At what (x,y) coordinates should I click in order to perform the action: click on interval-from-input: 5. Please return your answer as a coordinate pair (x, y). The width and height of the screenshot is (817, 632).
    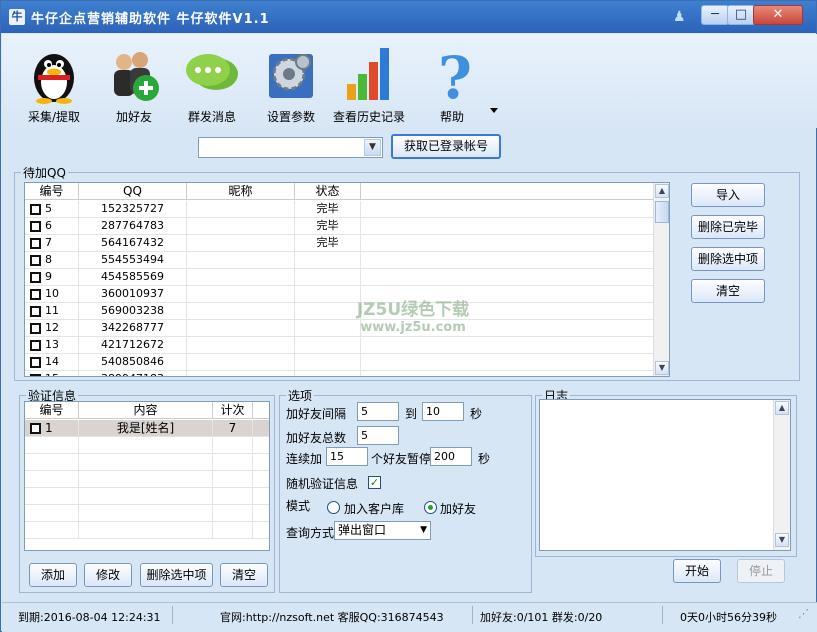
    Looking at the image, I should click on (378, 411).